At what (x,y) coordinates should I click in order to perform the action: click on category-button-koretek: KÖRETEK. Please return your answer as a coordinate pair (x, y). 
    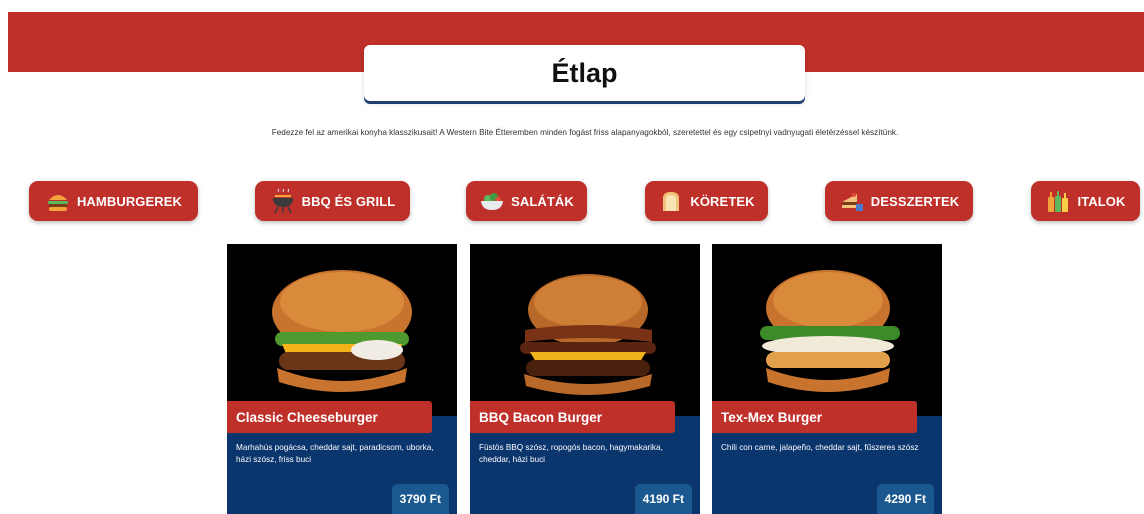
    Looking at the image, I should click on (706, 201).